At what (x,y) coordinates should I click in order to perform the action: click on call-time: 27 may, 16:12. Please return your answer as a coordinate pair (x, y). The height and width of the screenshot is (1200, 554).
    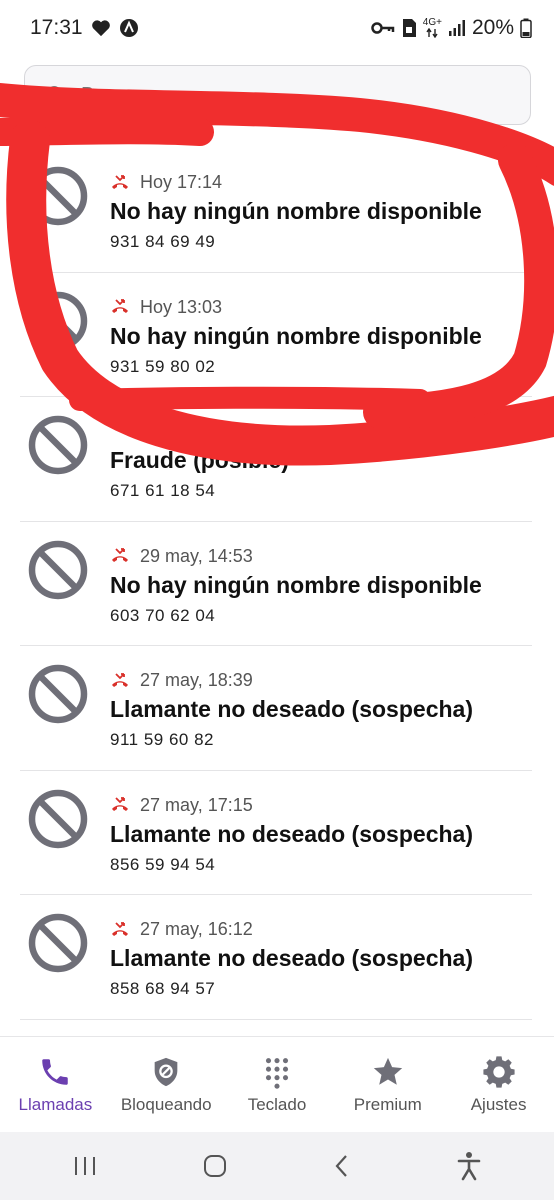
    Looking at the image, I should click on (196, 929).